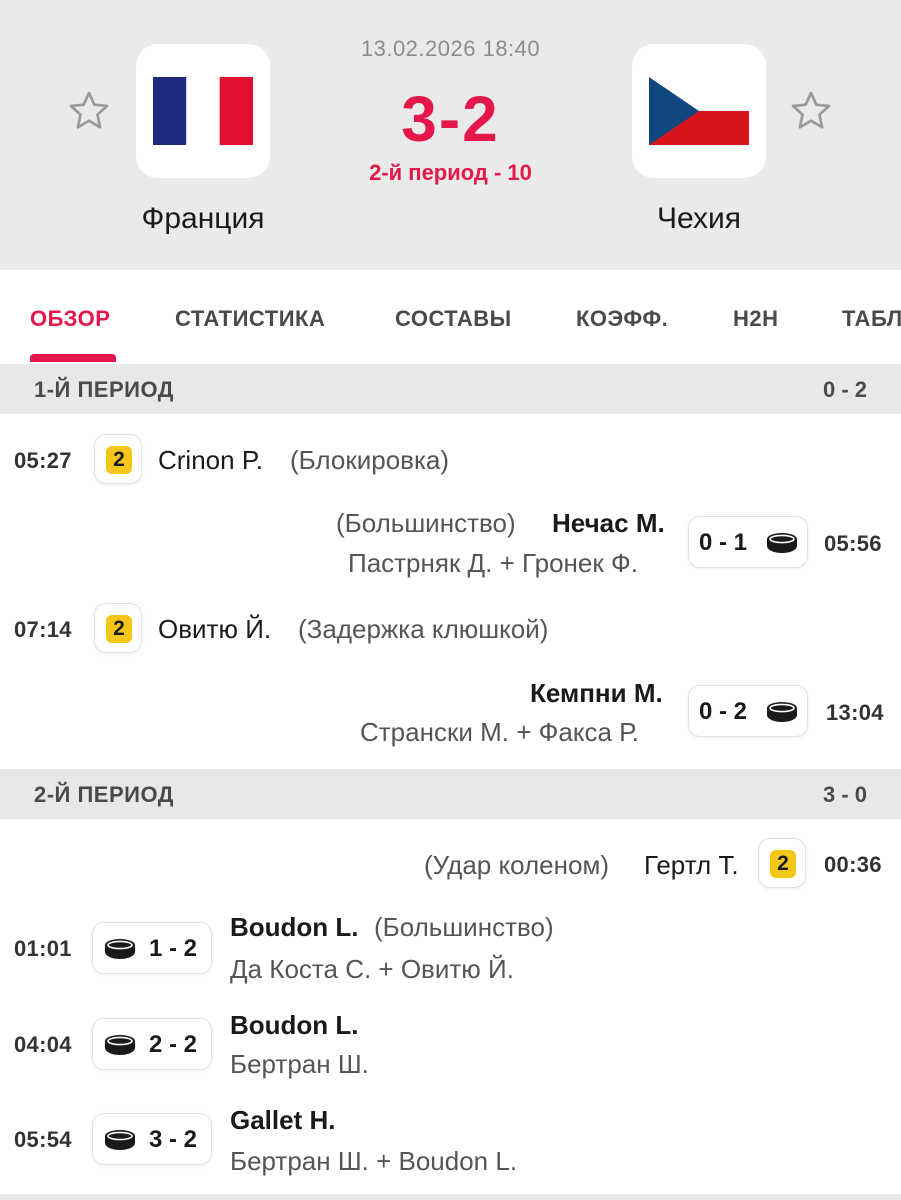  What do you see at coordinates (596, 693) in the screenshot?
I see `goal-scorer: Кемпни М.` at bounding box center [596, 693].